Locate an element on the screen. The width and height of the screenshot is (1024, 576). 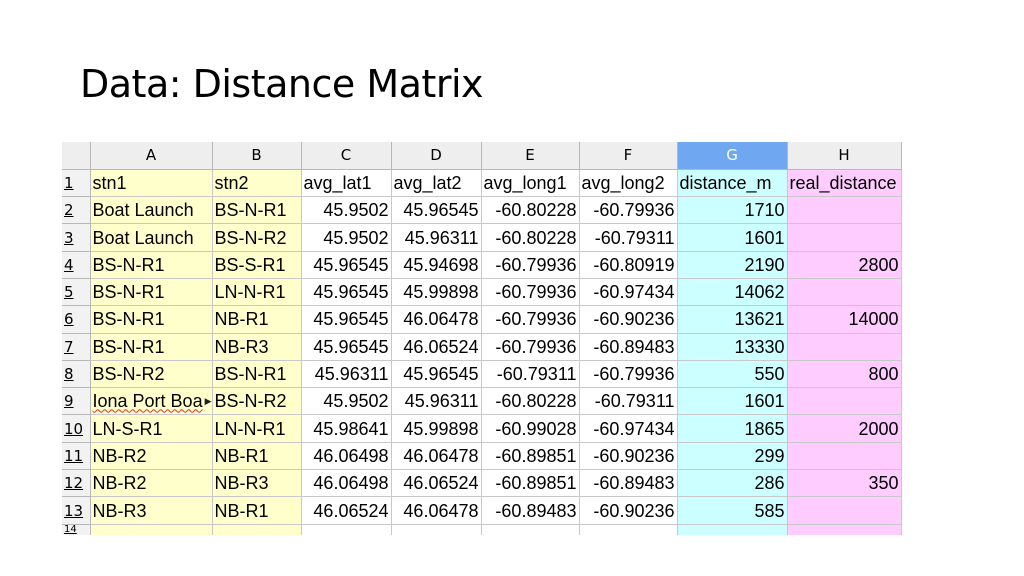
table-cell: 286 is located at coordinates (732, 483).